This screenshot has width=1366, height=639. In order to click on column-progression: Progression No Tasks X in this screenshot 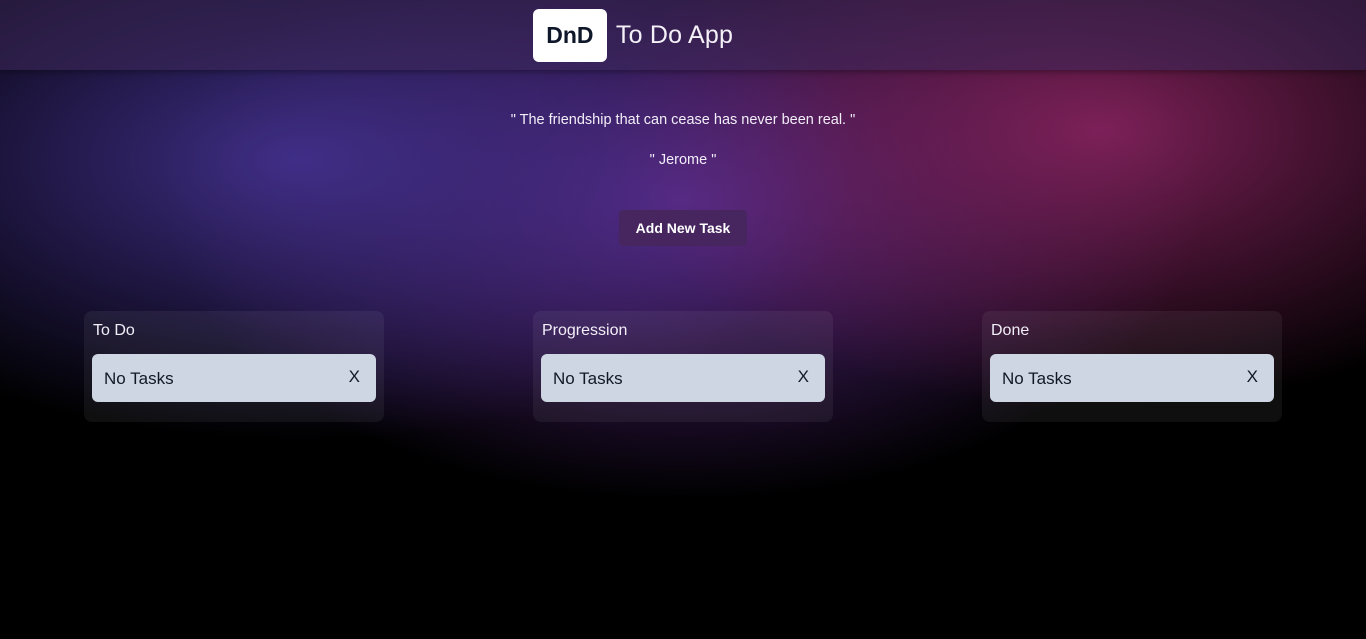, I will do `click(683, 366)`.